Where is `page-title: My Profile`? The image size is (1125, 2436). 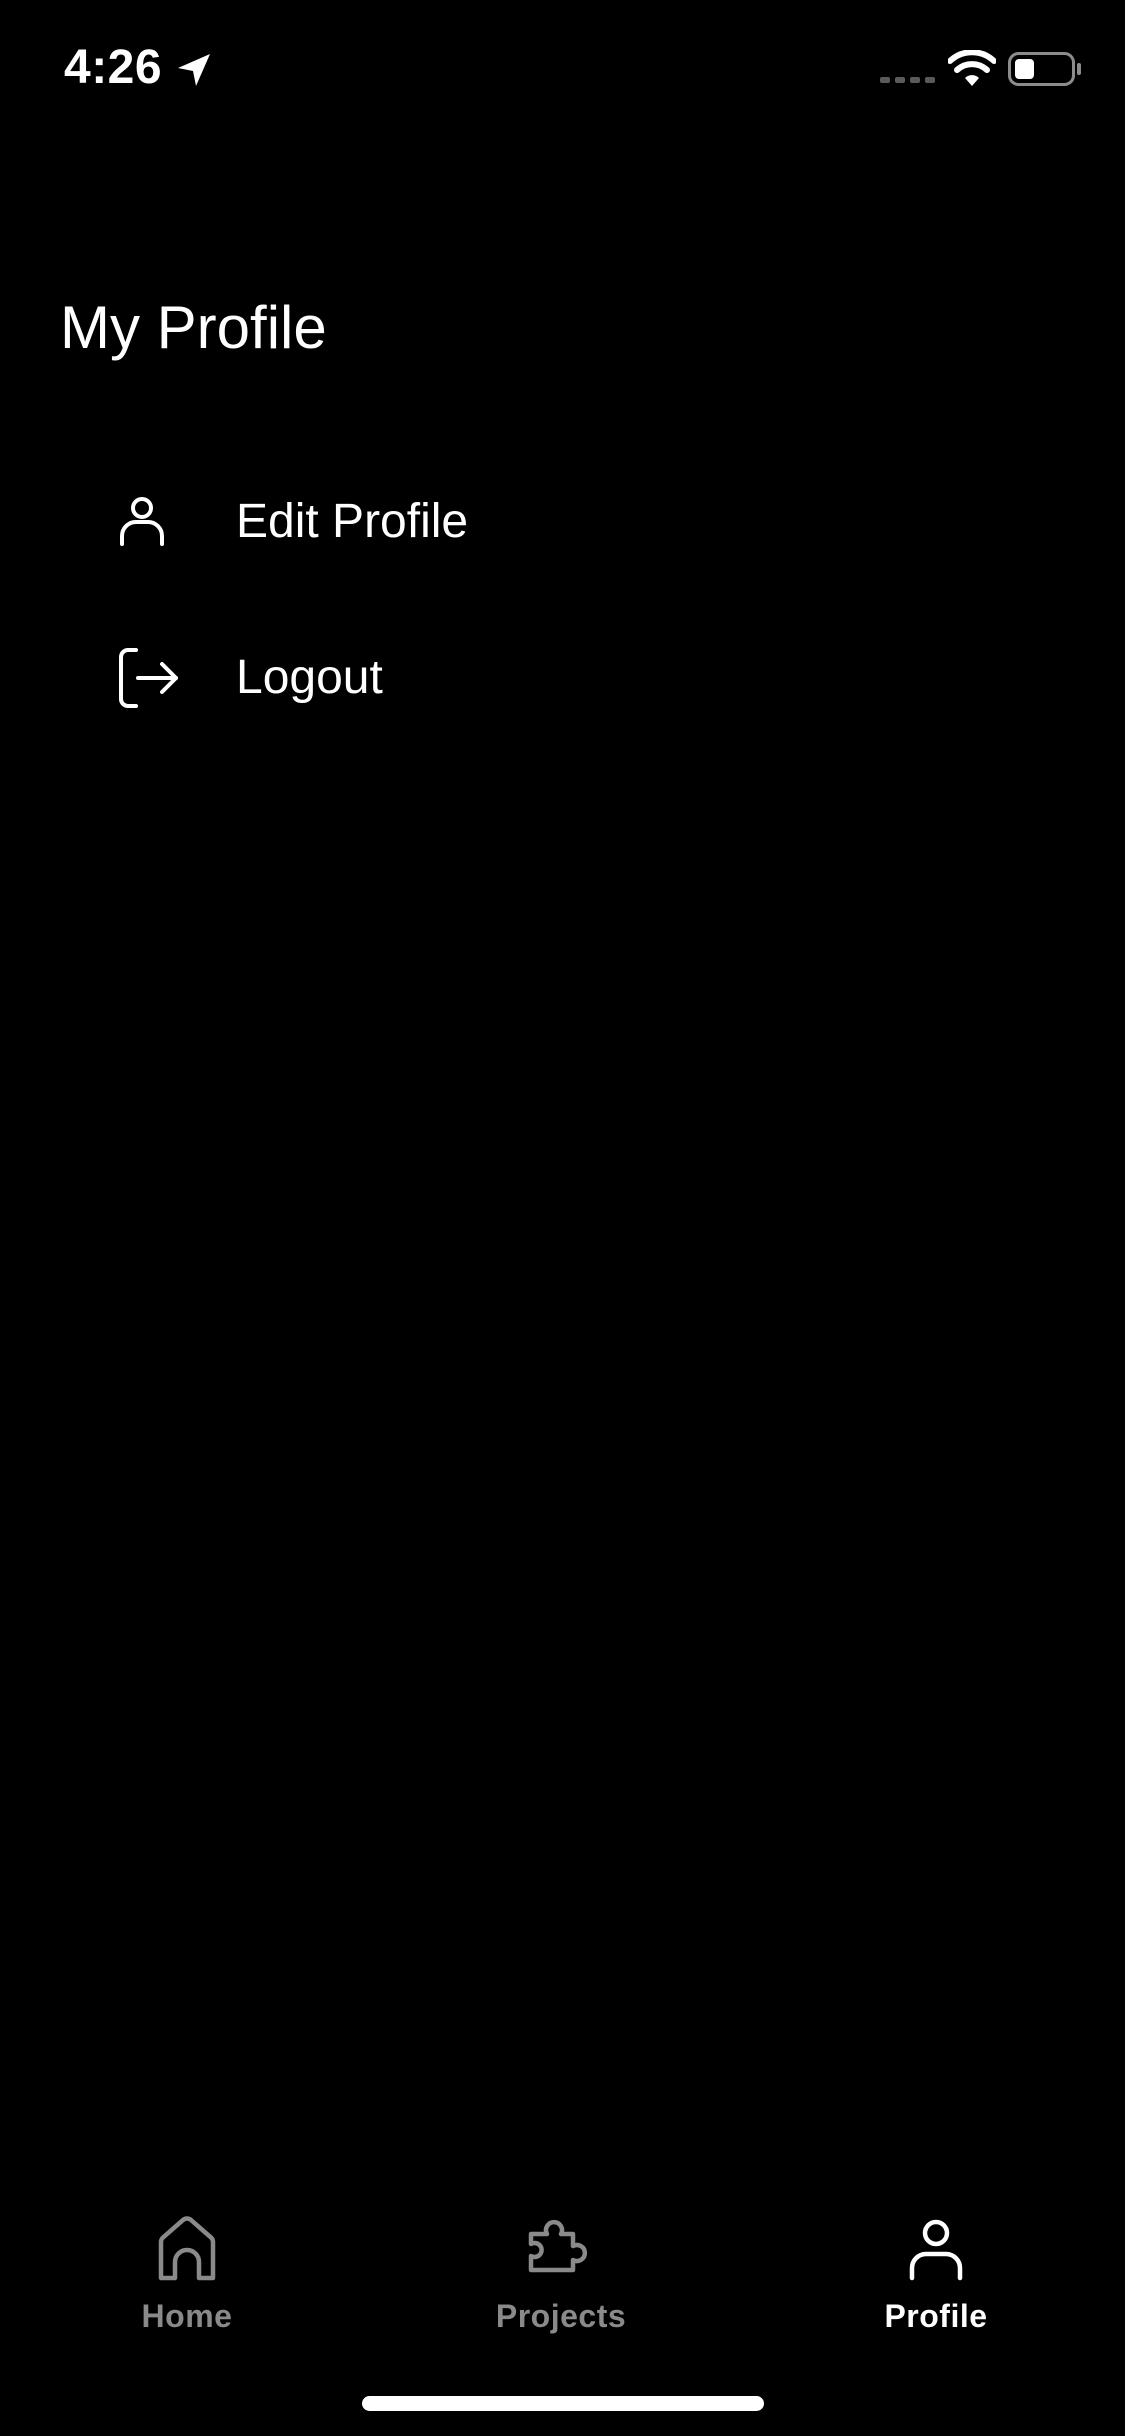
page-title: My Profile is located at coordinates (193, 327).